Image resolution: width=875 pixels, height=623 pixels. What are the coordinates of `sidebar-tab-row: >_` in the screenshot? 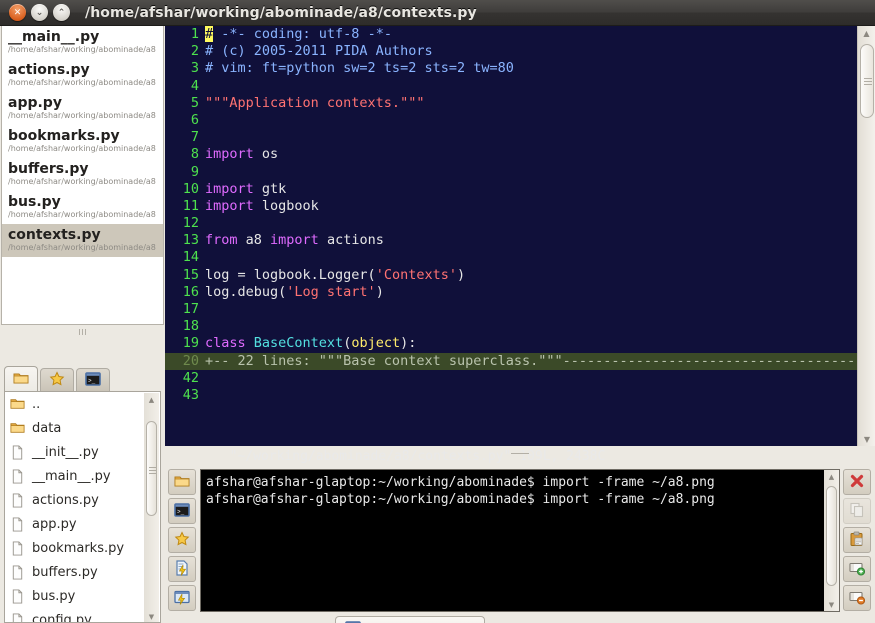 It's located at (84, 379).